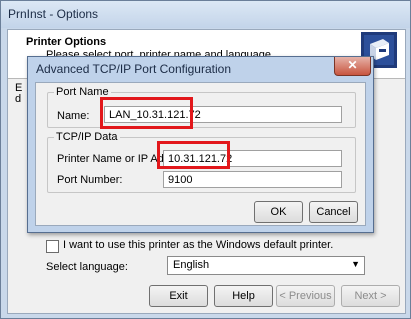 The height and width of the screenshot is (319, 411). Describe the element at coordinates (352, 66) in the screenshot. I see `close-icon: ✕` at that location.